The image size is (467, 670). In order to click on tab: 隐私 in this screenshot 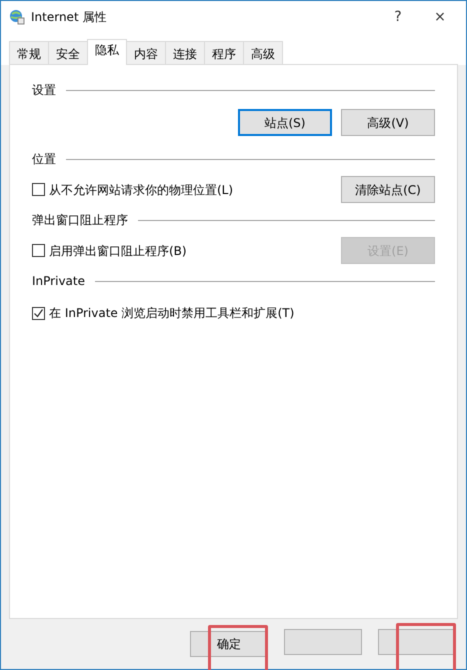, I will do `click(107, 52)`.